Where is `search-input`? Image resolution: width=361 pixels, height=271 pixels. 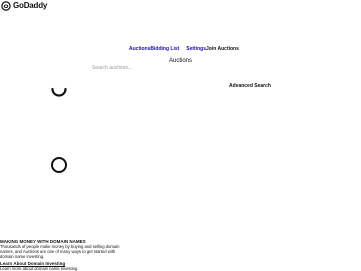 search-input is located at coordinates (147, 68).